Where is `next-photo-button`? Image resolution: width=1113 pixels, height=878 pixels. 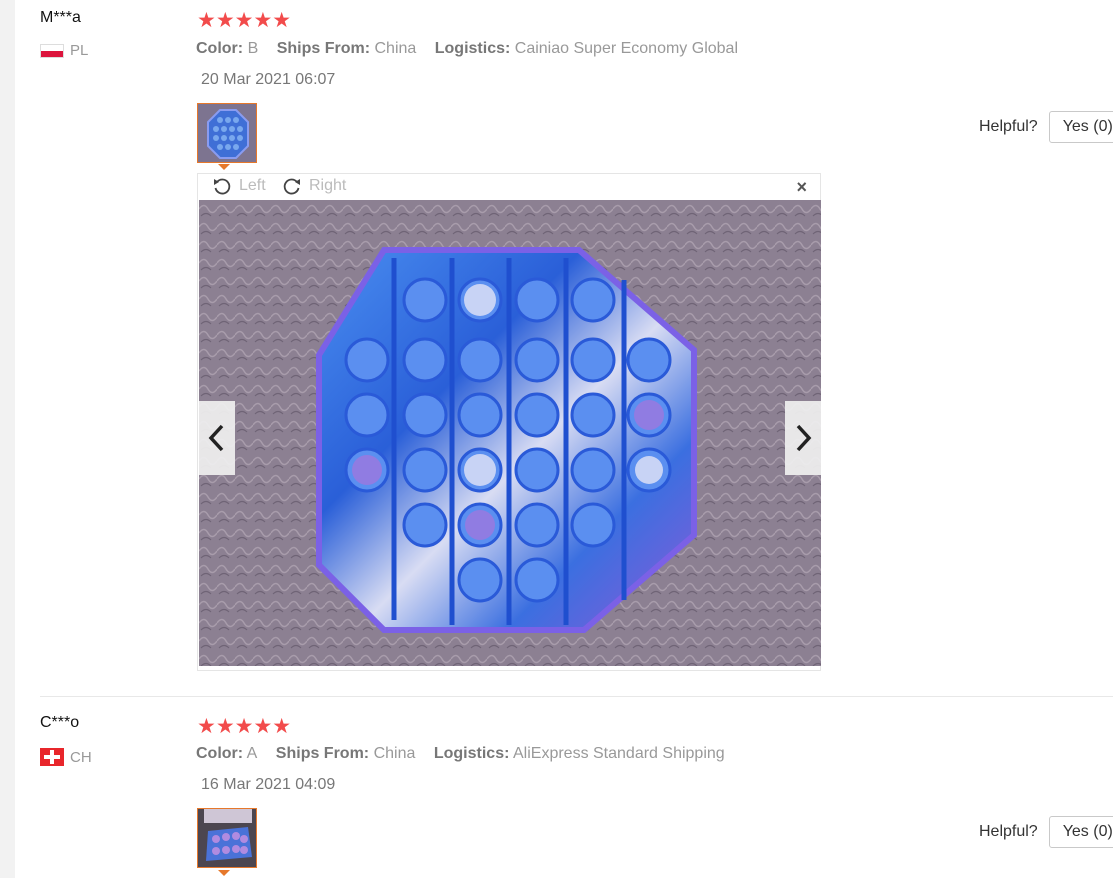 next-photo-button is located at coordinates (803, 438).